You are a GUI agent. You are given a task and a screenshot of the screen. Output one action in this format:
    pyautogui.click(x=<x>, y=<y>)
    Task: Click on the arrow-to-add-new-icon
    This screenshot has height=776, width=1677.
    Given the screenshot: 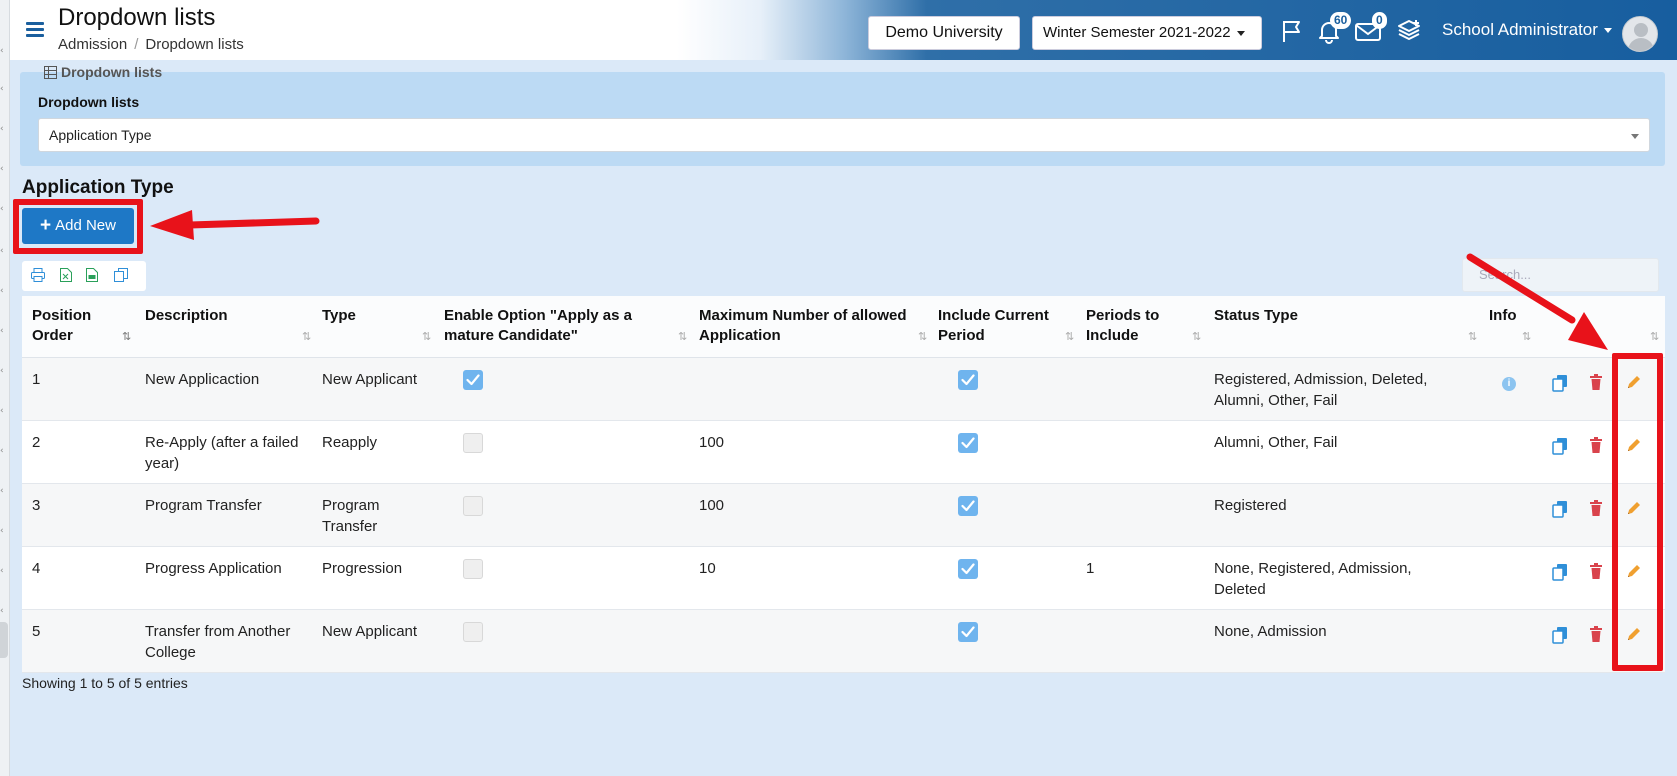 What is the action you would take?
    pyautogui.click(x=253, y=223)
    